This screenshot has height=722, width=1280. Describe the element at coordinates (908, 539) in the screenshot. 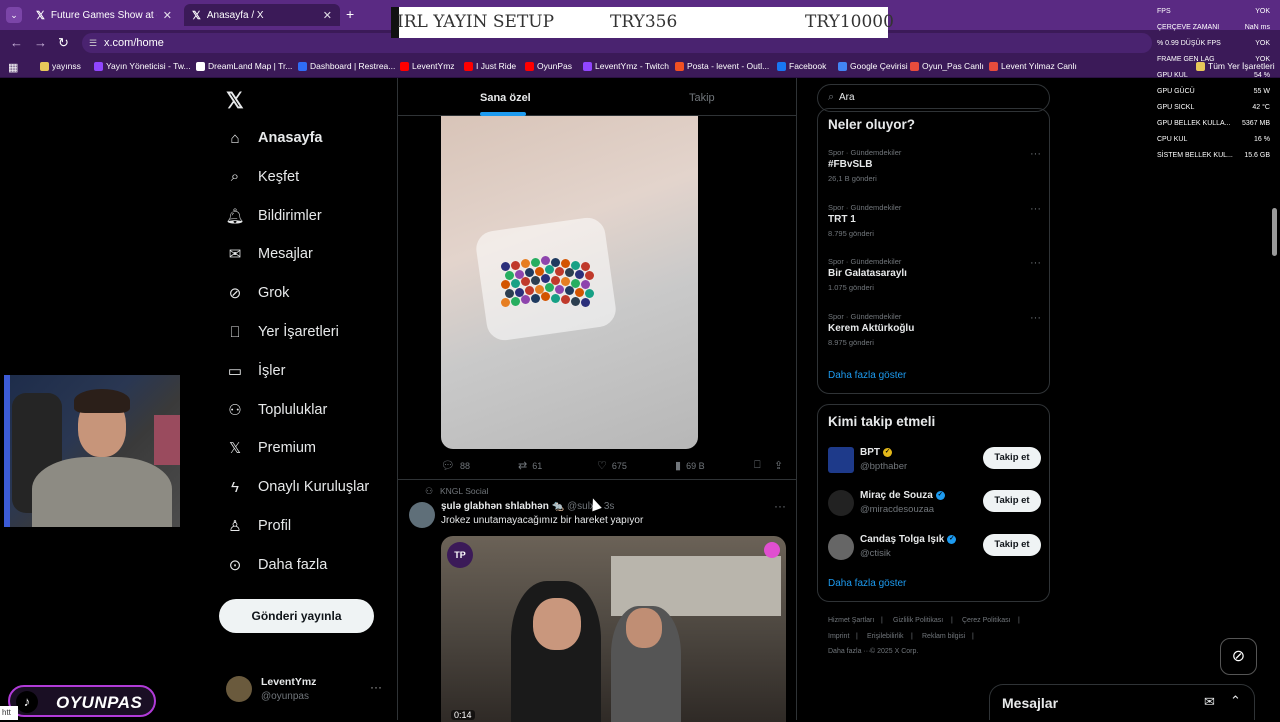

I see `suggestion-name-row: Candaş Tolga Işık ✓` at that location.